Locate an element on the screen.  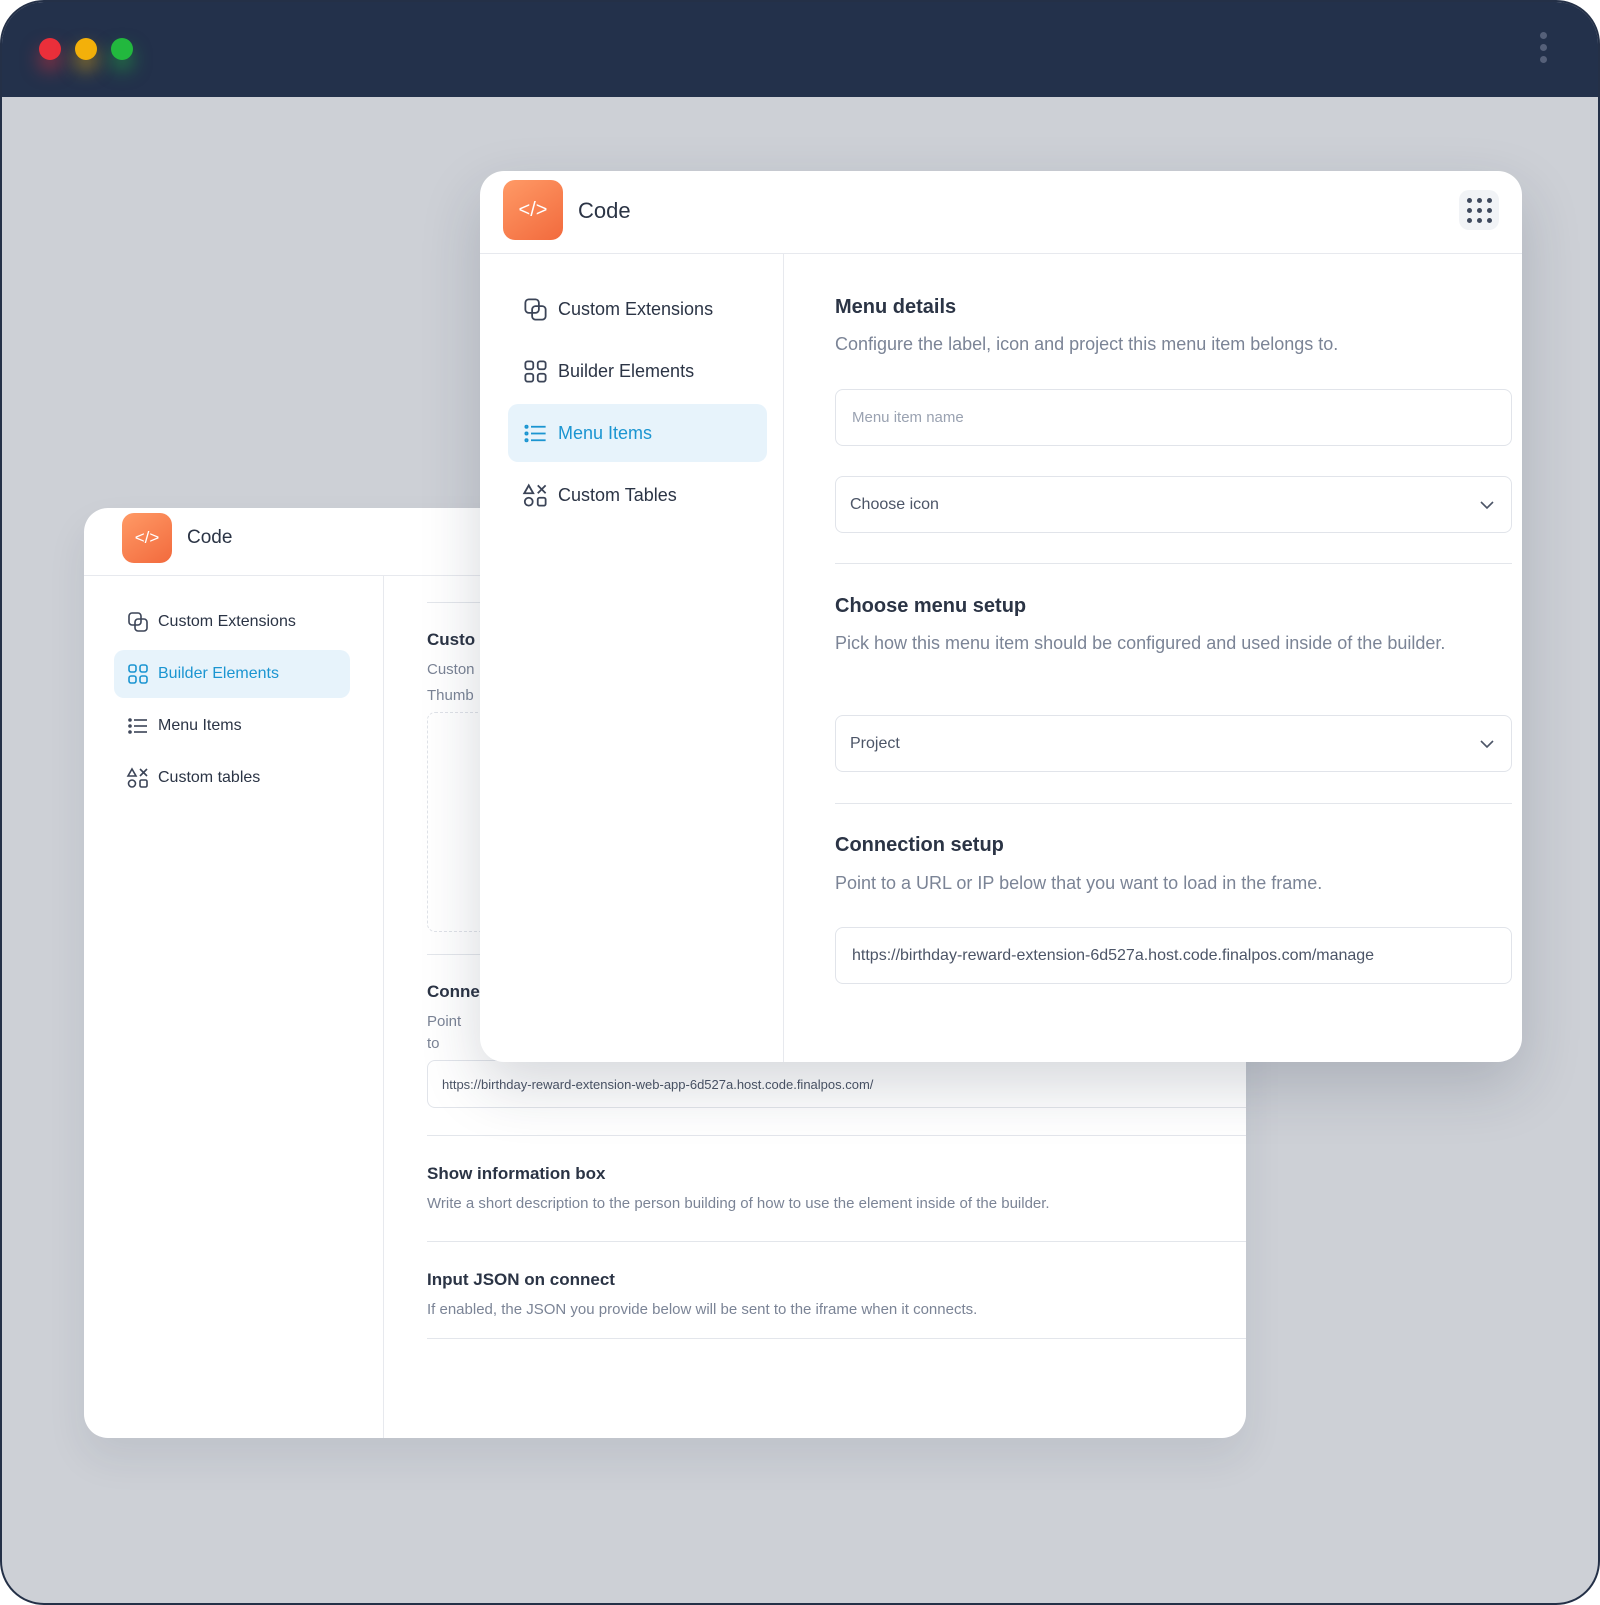
connection-description: Point to is located at coordinates (444, 1032).